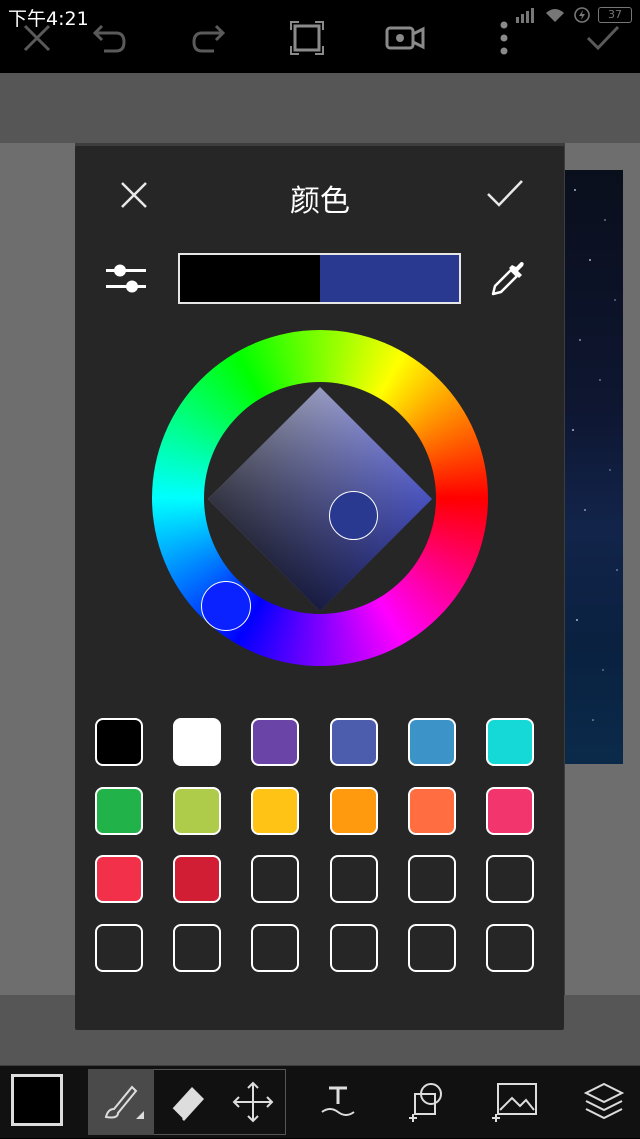 This screenshot has width=640, height=1139. I want to click on video-icon, so click(405, 38).